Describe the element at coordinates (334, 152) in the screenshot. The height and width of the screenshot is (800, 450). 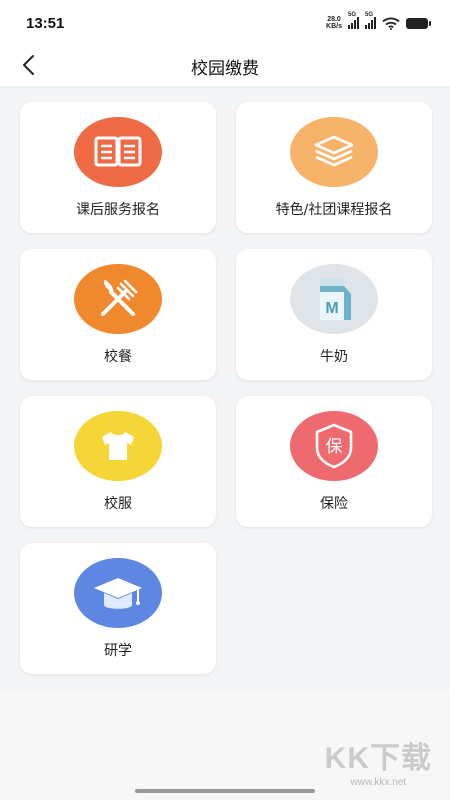
I see `layers-icon` at that location.